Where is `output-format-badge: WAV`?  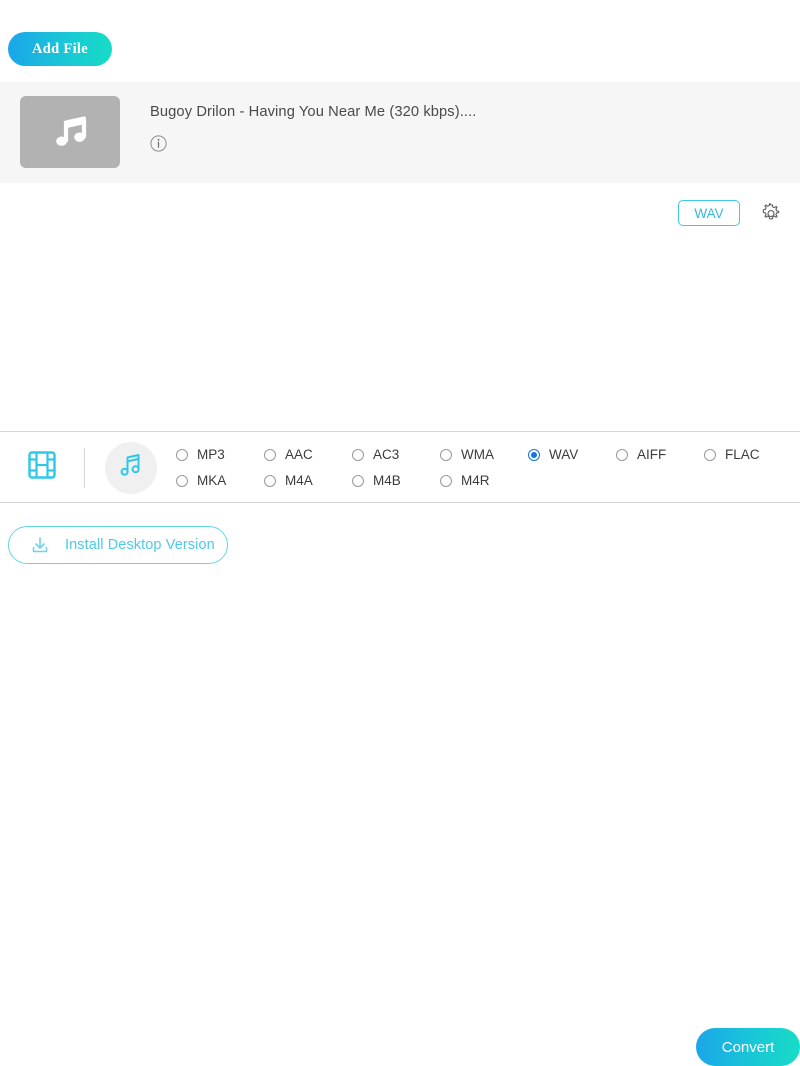 output-format-badge: WAV is located at coordinates (709, 213).